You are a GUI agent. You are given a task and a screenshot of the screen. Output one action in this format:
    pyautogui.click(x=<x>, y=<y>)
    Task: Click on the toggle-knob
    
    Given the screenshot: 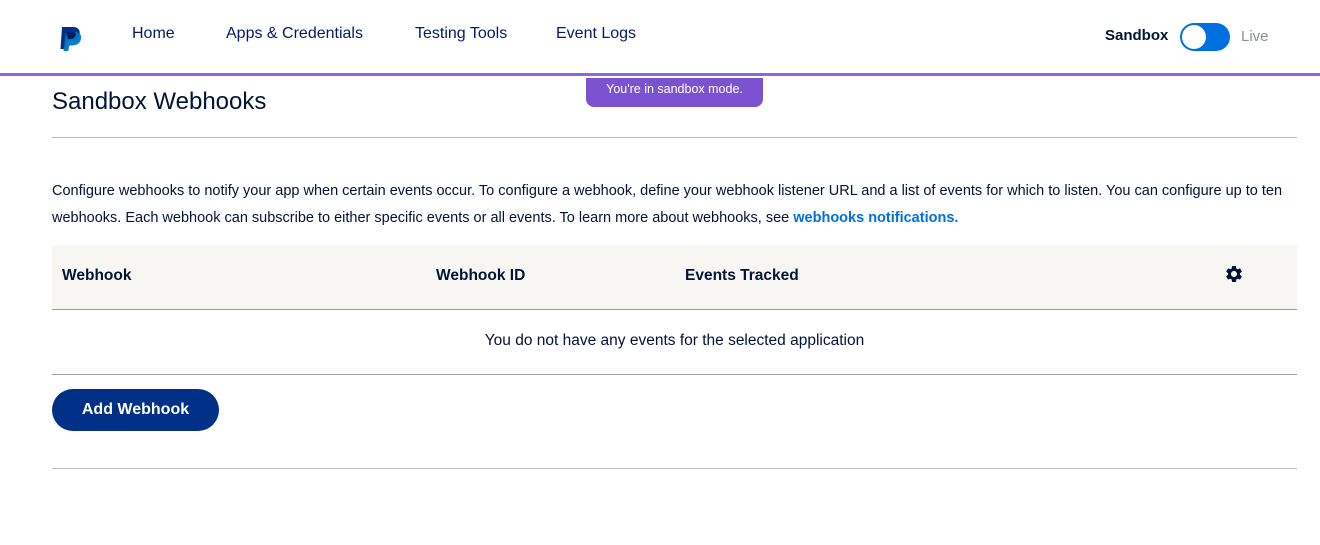 What is the action you would take?
    pyautogui.click(x=1194, y=37)
    